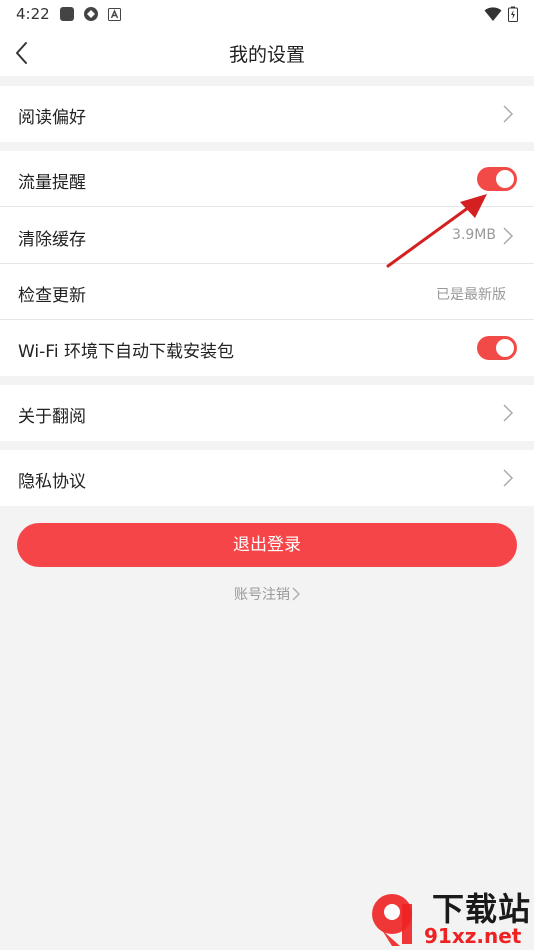  I want to click on reading-preference-label: 阅读偏好, so click(52, 118).